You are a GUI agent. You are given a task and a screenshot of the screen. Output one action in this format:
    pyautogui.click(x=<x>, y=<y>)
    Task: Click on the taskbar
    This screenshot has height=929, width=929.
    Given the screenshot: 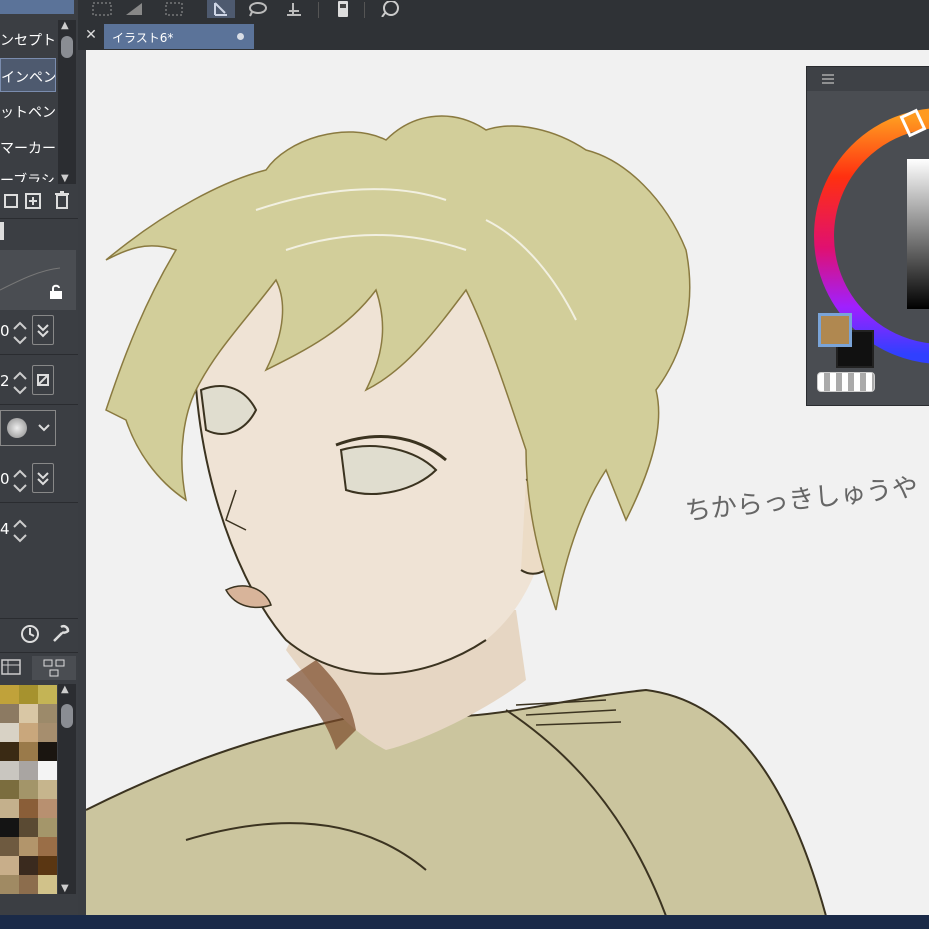 What is the action you would take?
    pyautogui.click(x=464, y=922)
    